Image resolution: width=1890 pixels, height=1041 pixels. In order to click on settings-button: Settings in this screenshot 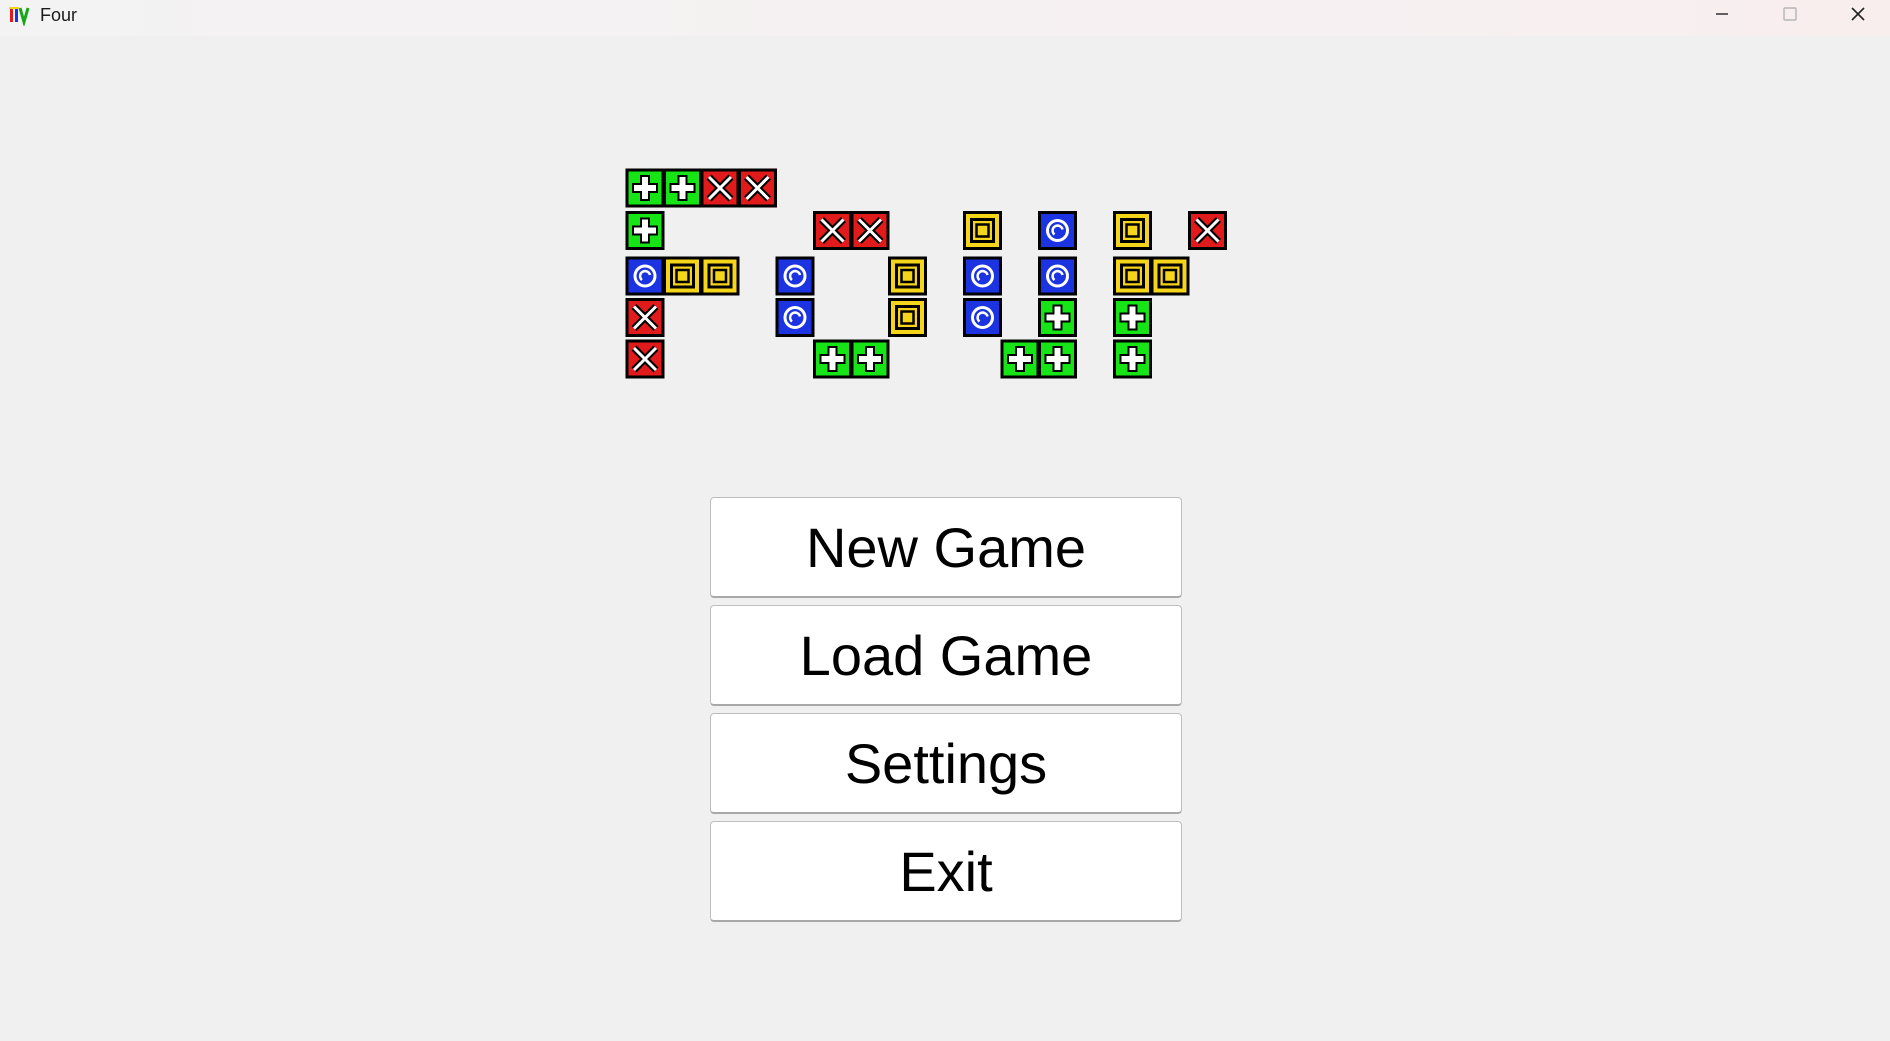, I will do `click(946, 763)`.